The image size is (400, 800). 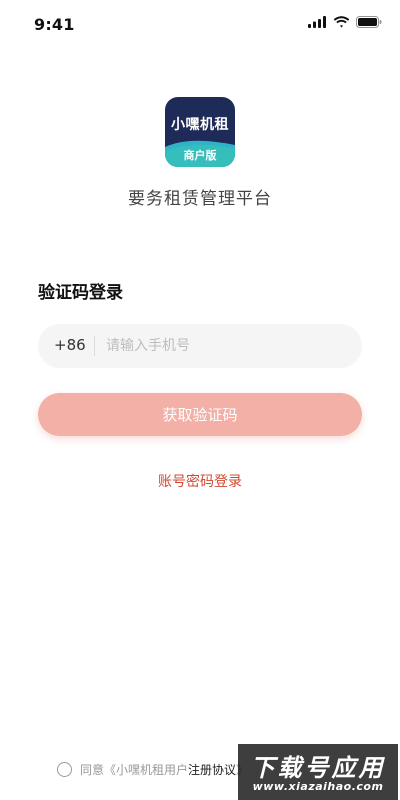 What do you see at coordinates (226, 346) in the screenshot?
I see `phone-input` at bounding box center [226, 346].